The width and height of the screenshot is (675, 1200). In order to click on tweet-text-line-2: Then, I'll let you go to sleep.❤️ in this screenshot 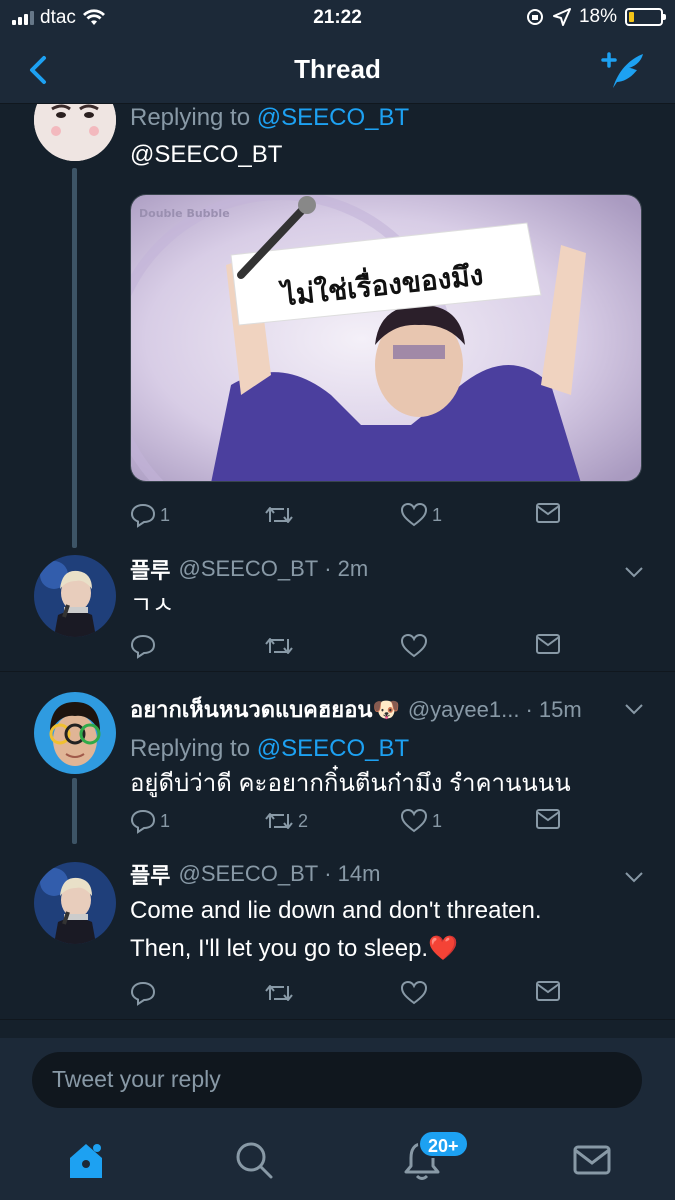, I will do `click(387, 949)`.